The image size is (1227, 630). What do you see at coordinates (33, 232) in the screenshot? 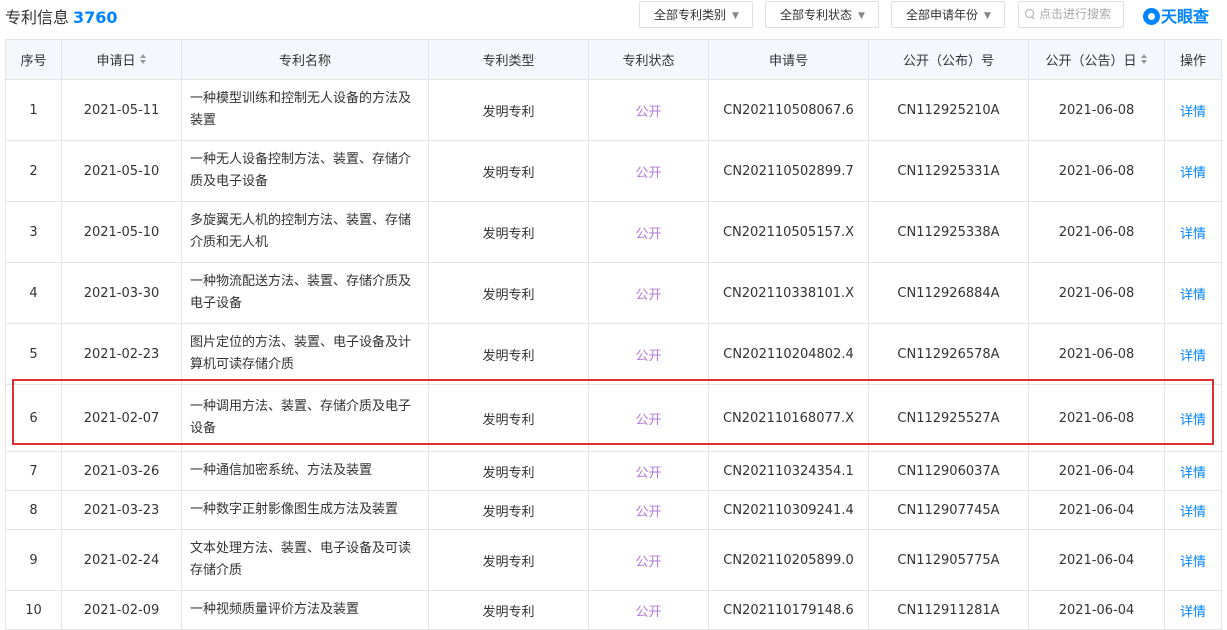
I see `cell-index: 3` at bounding box center [33, 232].